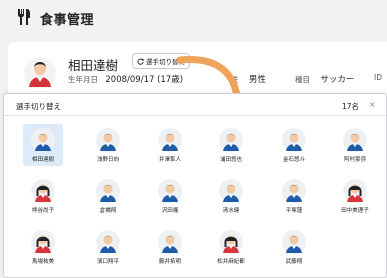  I want to click on player-name-label: 松井麻紀都, so click(231, 262).